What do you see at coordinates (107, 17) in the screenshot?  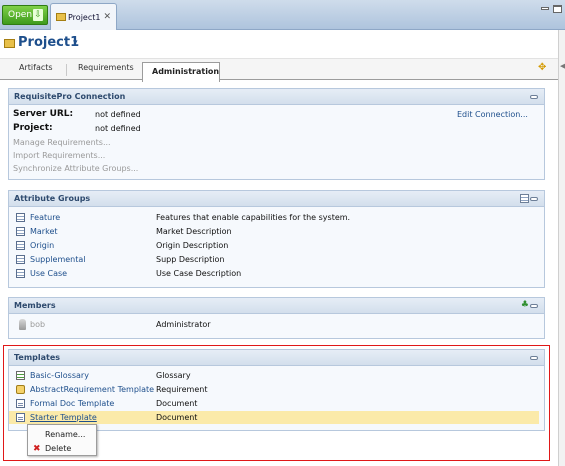 I see `close-icon: ✕` at bounding box center [107, 17].